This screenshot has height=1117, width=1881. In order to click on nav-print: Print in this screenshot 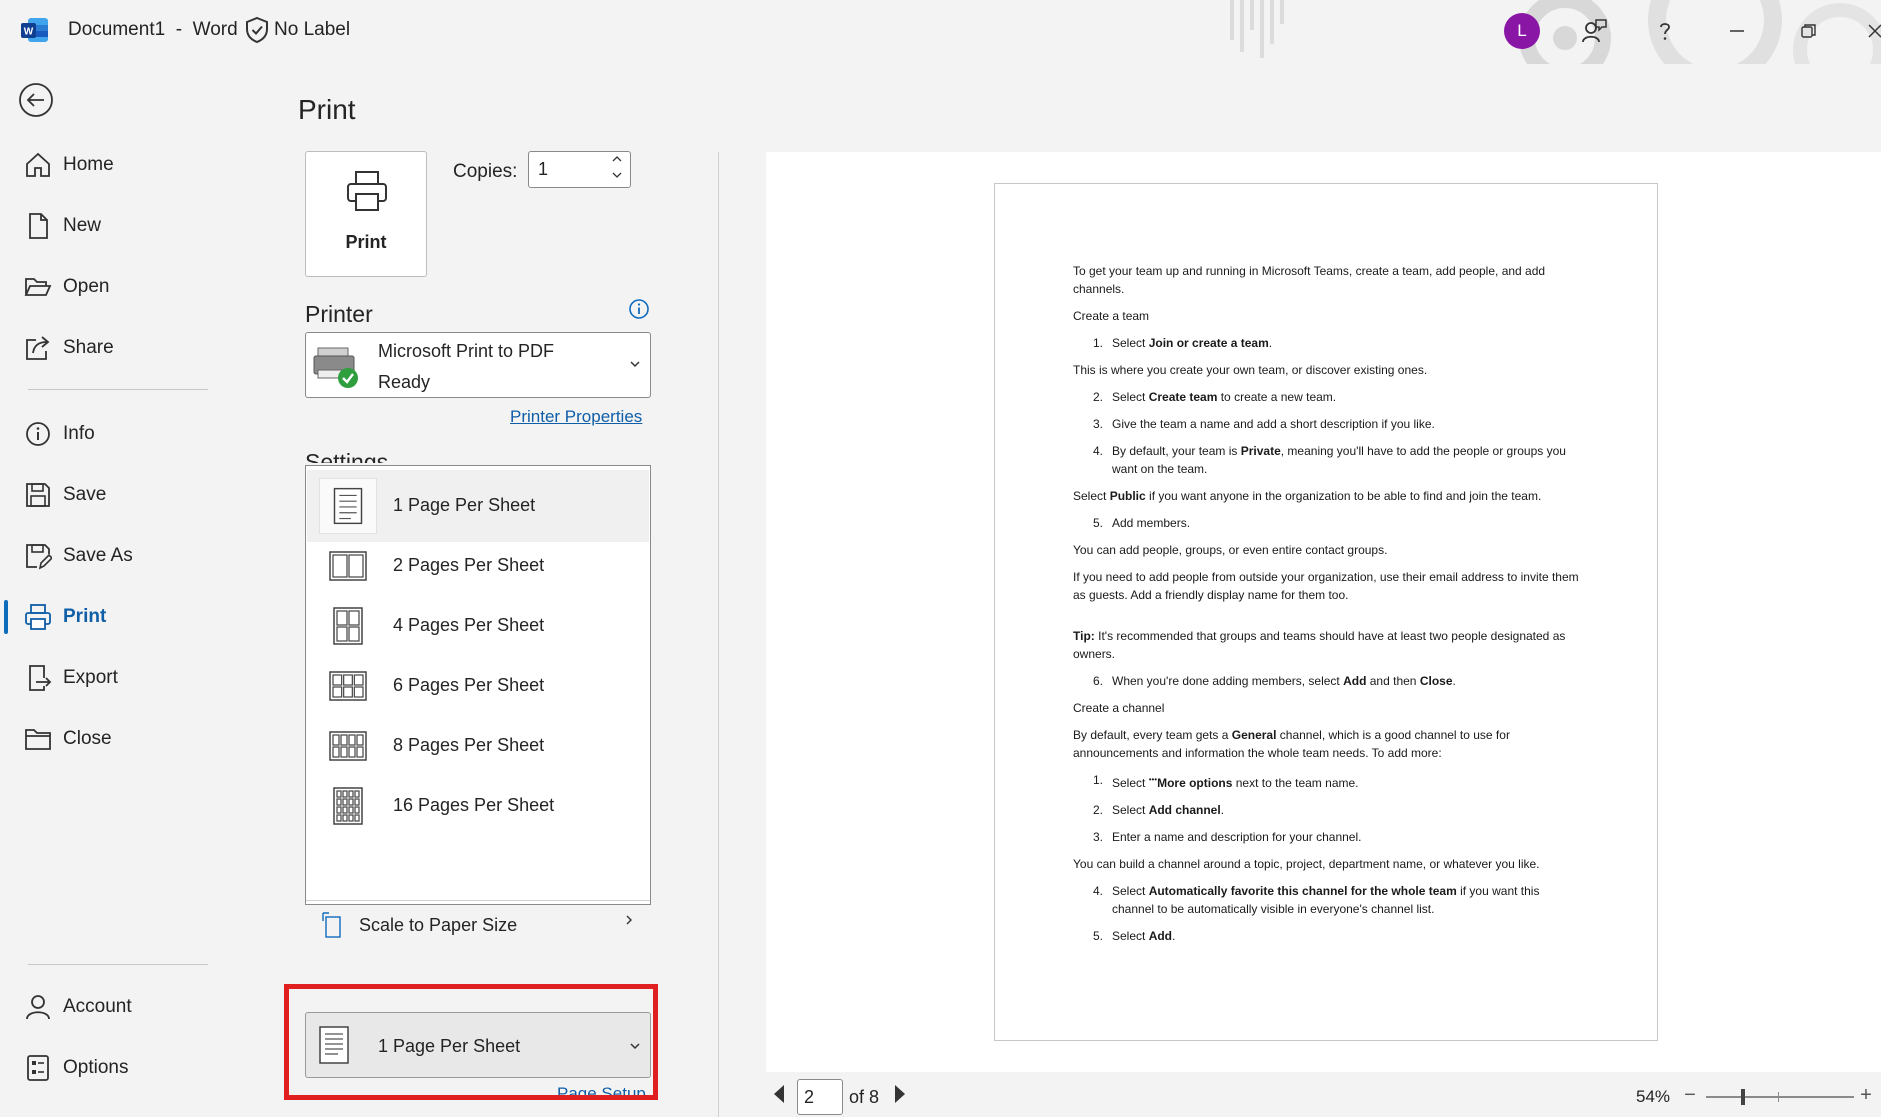, I will do `click(119, 617)`.